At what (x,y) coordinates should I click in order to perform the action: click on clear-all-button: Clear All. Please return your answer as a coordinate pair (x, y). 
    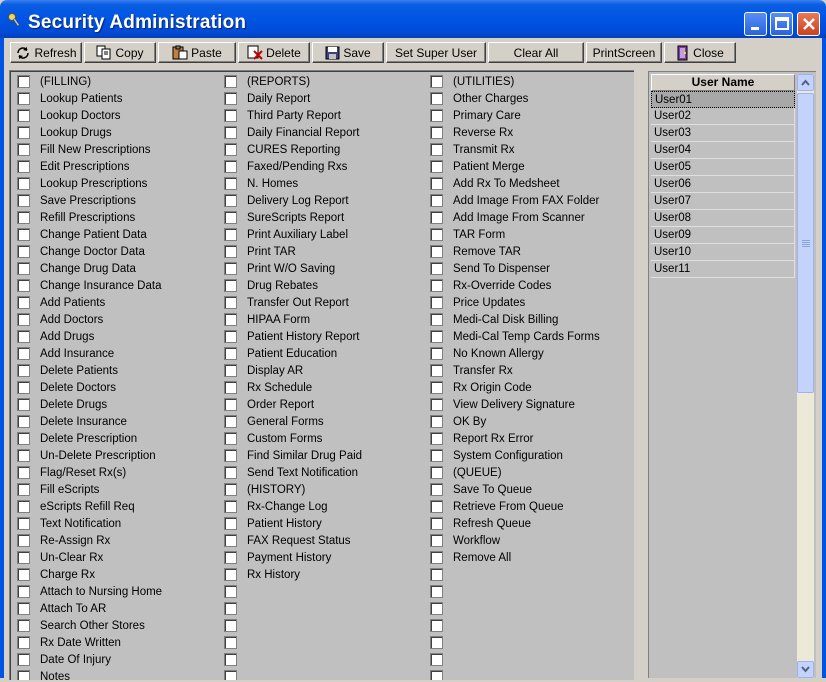
    Looking at the image, I should click on (536, 52).